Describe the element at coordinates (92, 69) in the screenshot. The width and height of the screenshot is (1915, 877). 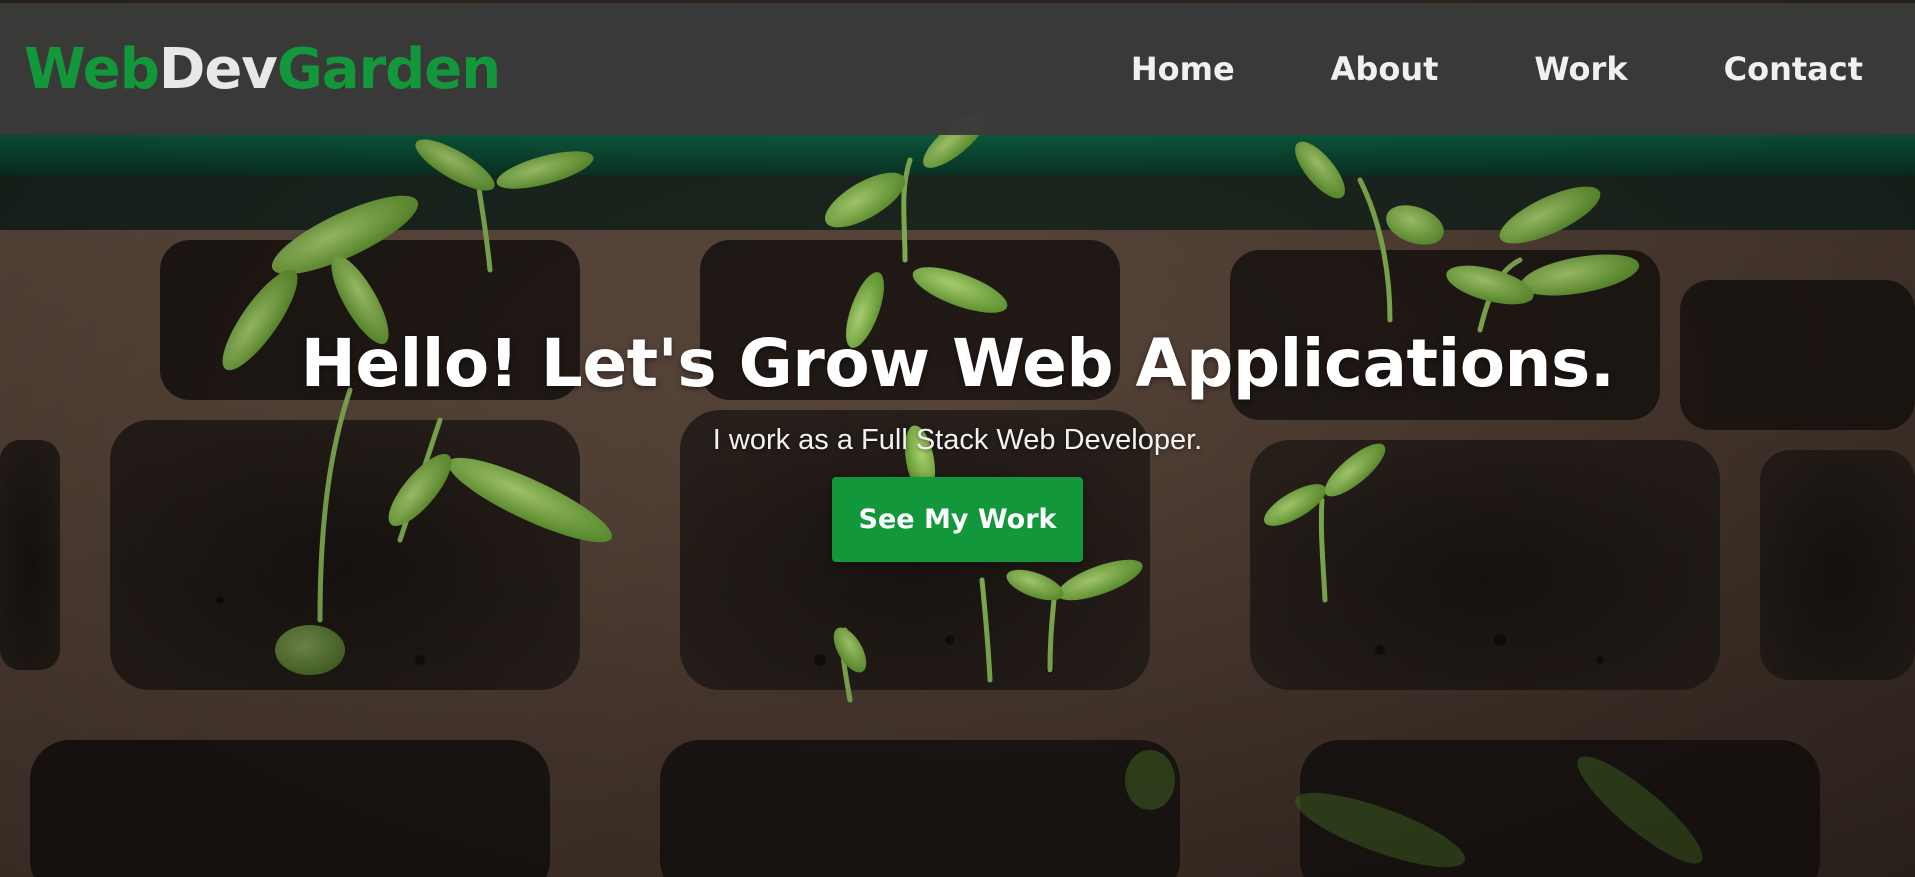
I see `brand-part-web: Web` at that location.